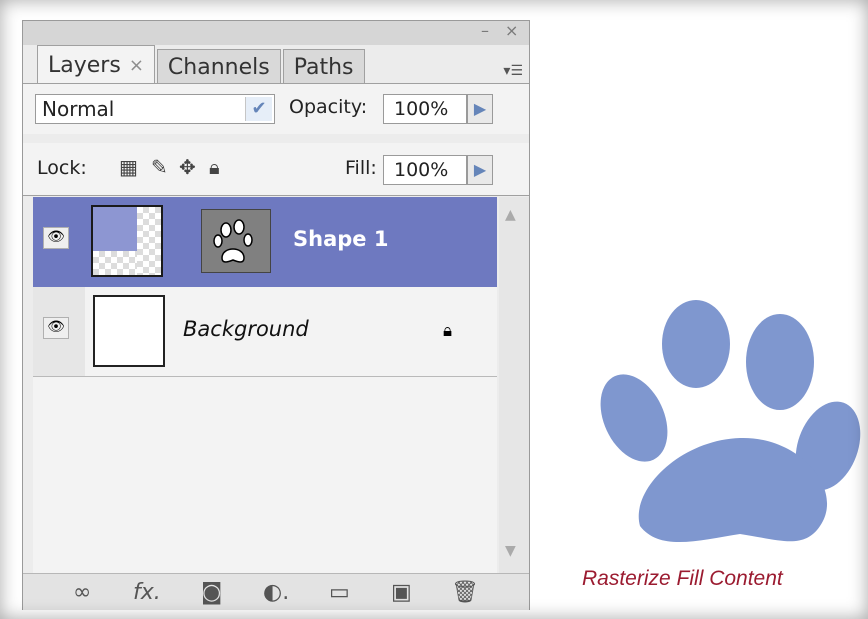 This screenshot has height=619, width=868. Describe the element at coordinates (480, 170) in the screenshot. I see `fill-stepper: ▶` at that location.